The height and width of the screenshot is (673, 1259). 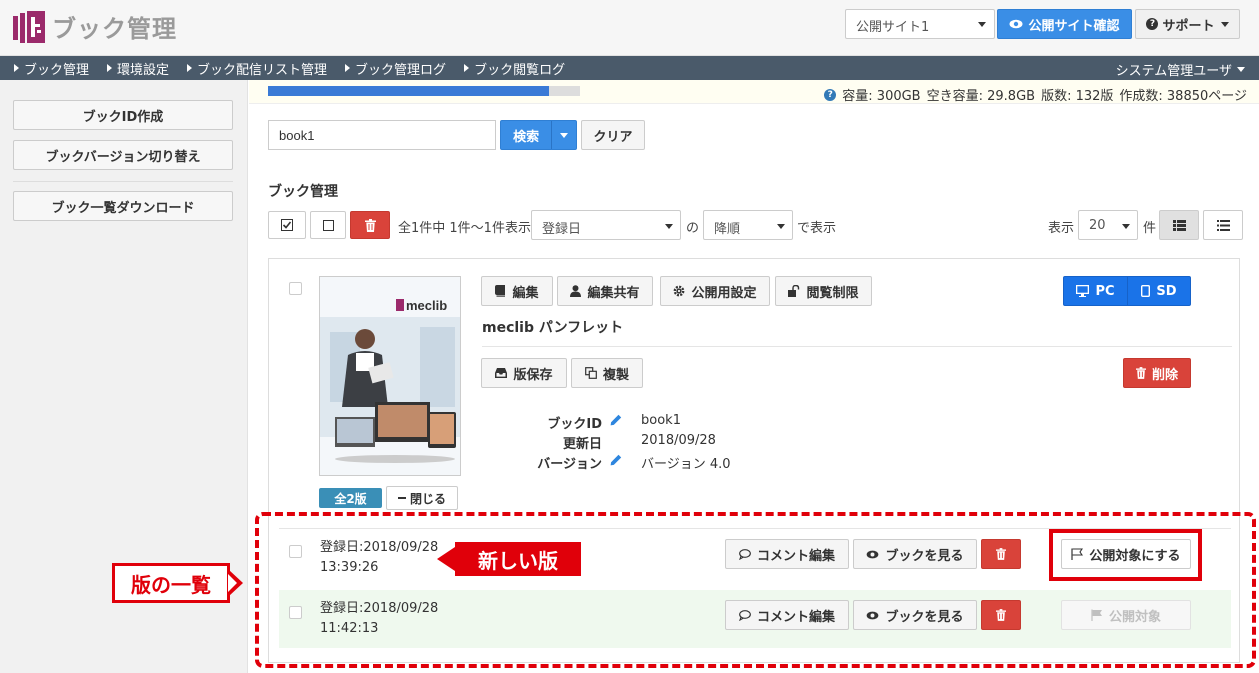 I want to click on public-site-check-label: 公開サイト確認, so click(x=1074, y=26).